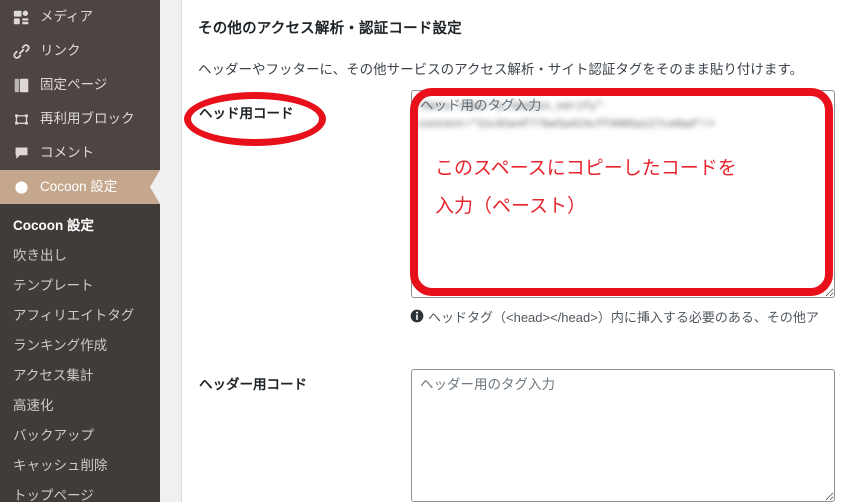  What do you see at coordinates (21, 187) in the screenshot?
I see `cocoon-icon` at bounding box center [21, 187].